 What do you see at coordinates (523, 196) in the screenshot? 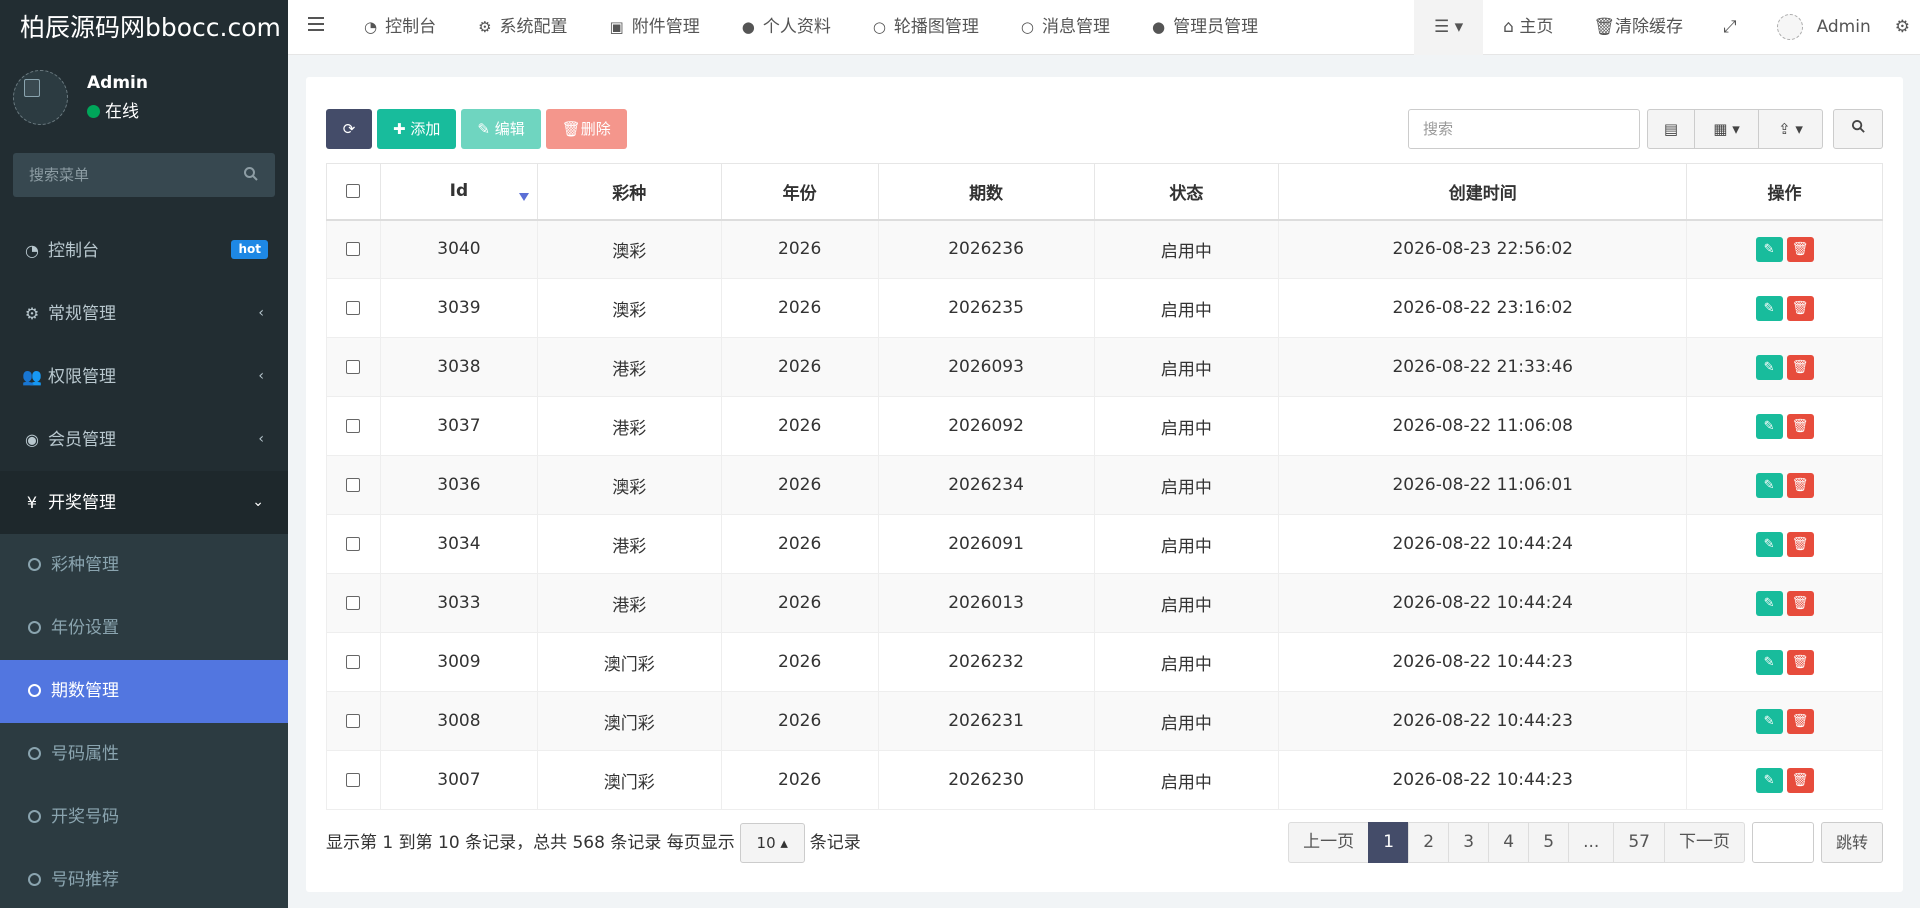
I see `sort-desc-icon` at bounding box center [523, 196].